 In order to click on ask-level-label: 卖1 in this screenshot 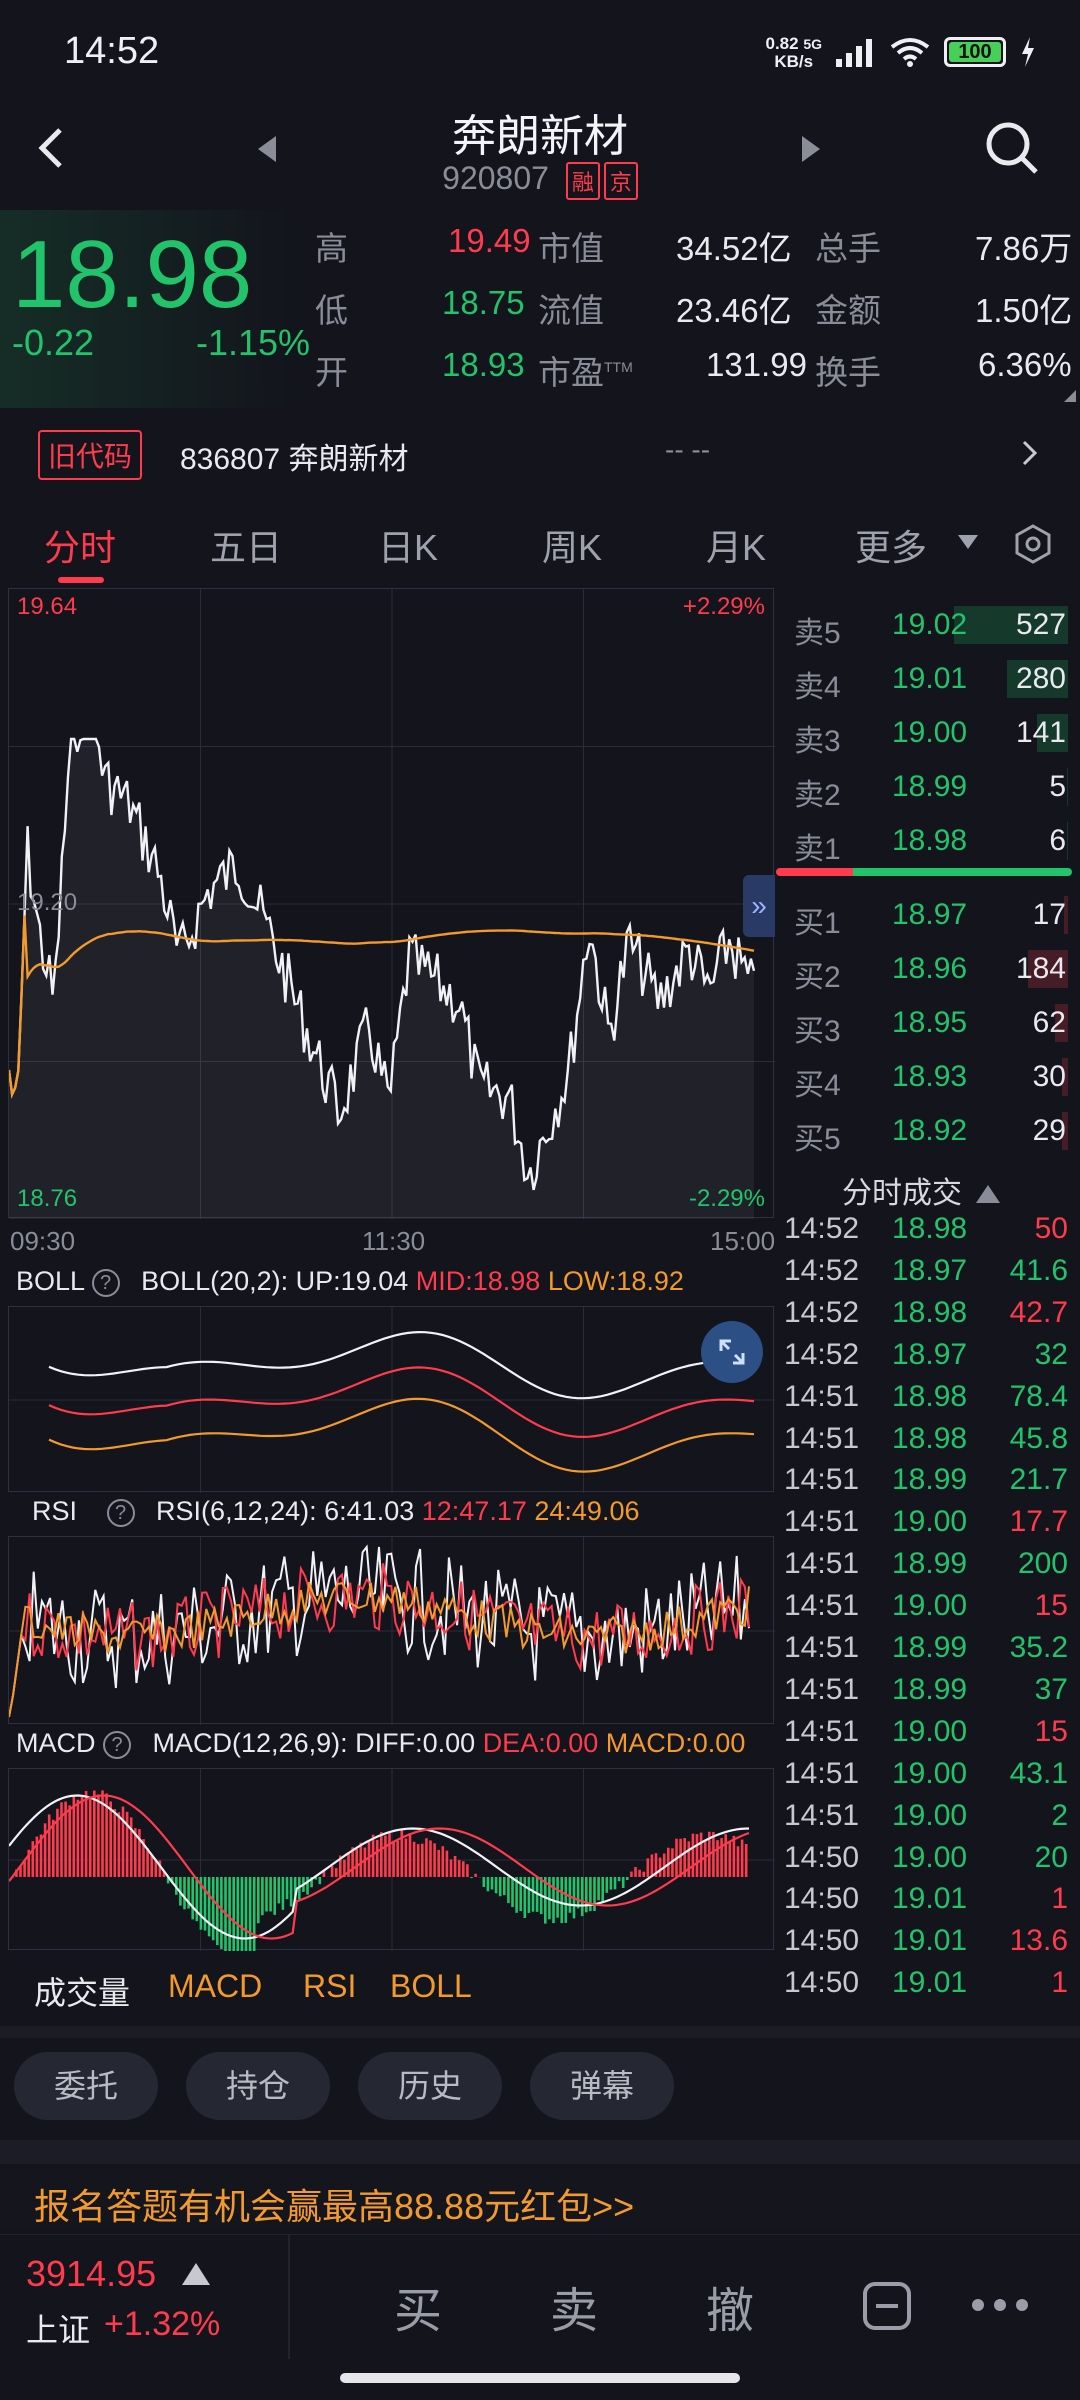, I will do `click(817, 849)`.